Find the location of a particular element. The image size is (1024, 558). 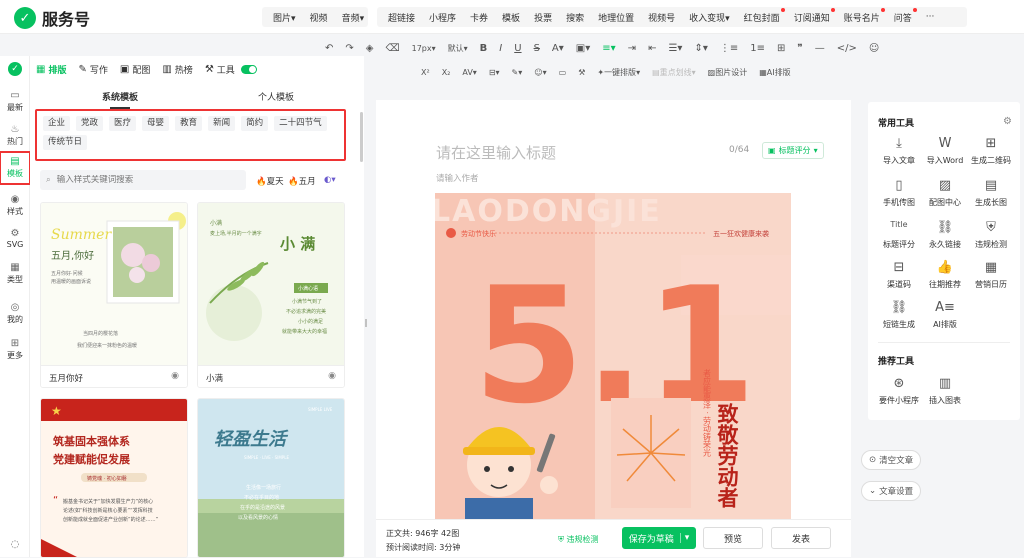

hot-tag-may: 🔥五月 is located at coordinates (302, 181).